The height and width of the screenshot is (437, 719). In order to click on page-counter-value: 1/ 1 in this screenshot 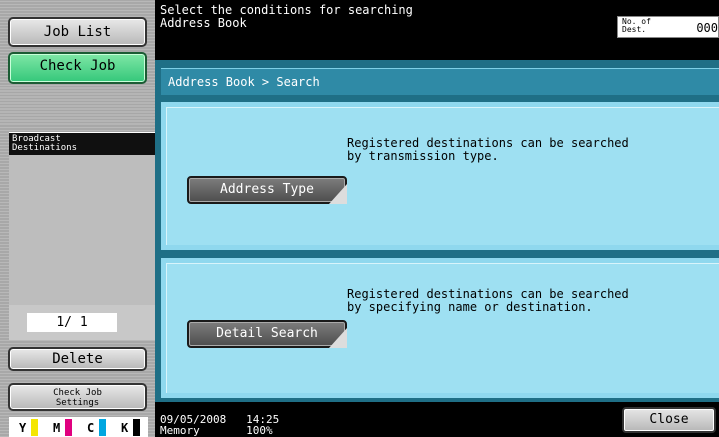, I will do `click(72, 322)`.